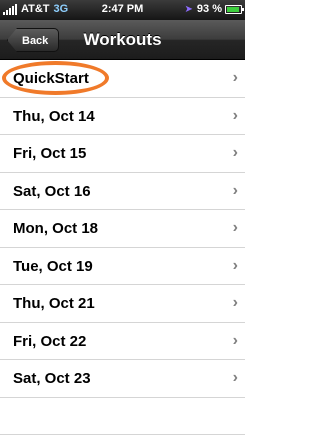 This screenshot has height=435, width=320. I want to click on status-bar: AT&T 3G 2:47 PM ➤ 93 %, so click(122, 10).